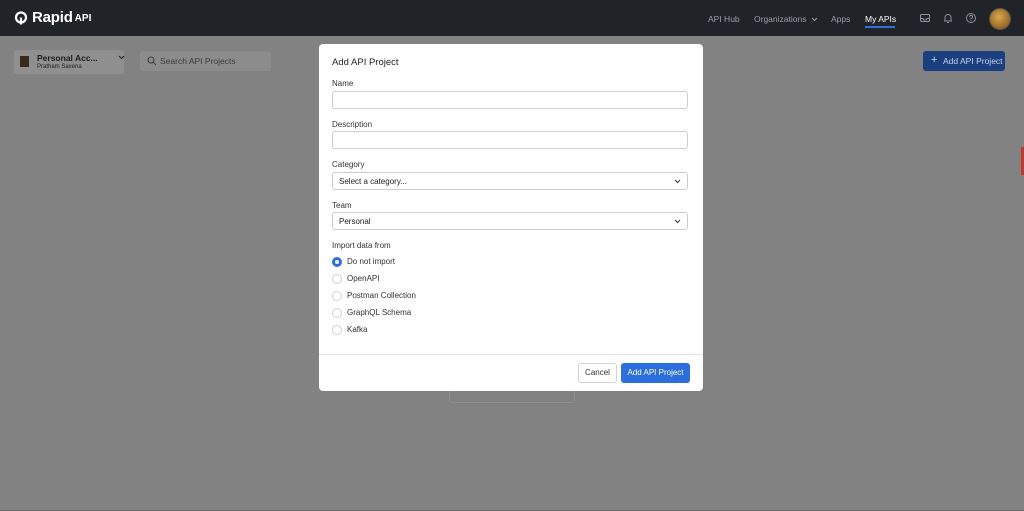 The image size is (1024, 511). Describe the element at coordinates (363, 278) in the screenshot. I see `import-option-label: OpenAPI` at that location.